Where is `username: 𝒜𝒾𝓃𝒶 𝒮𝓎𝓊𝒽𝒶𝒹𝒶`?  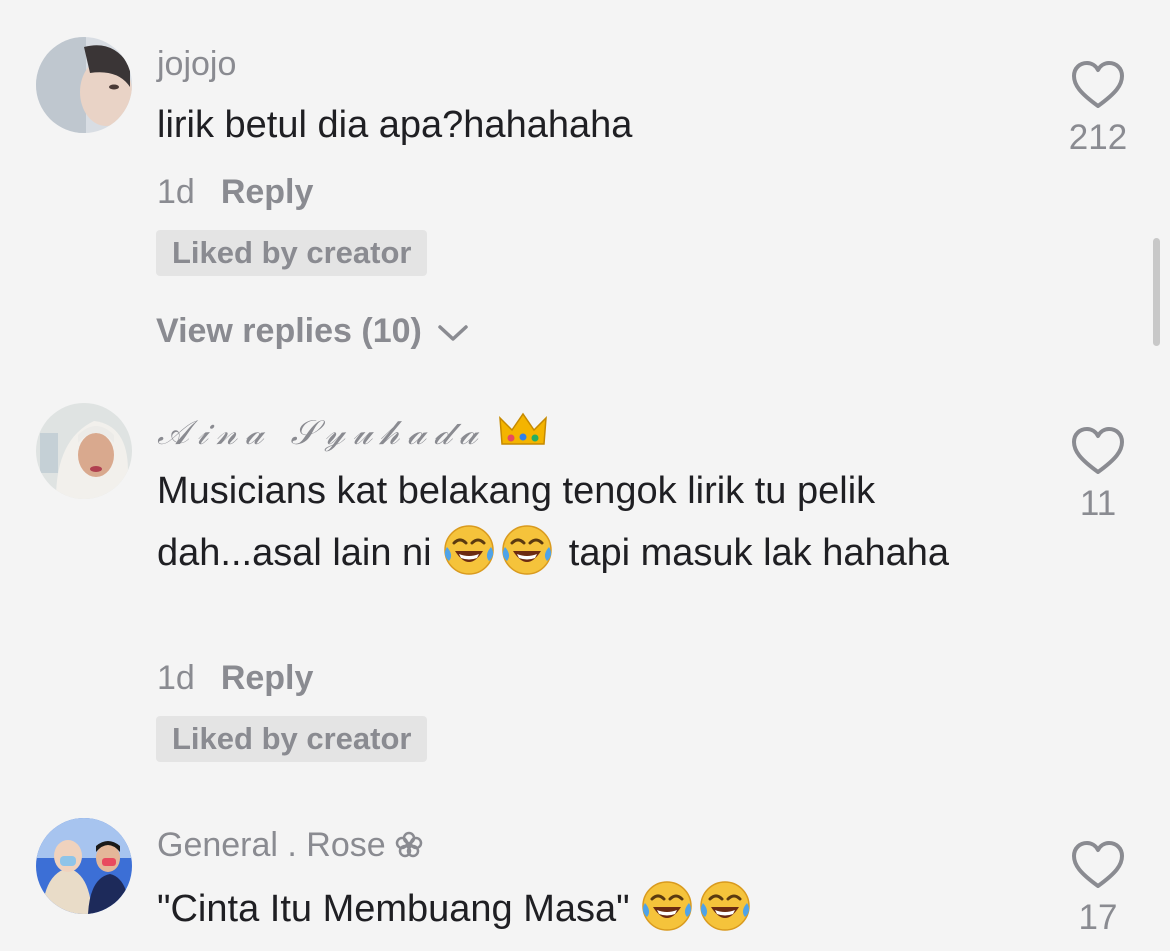
username: 𝒜𝒾𝓃𝒶 𝒮𝓎𝓊𝒽𝒶𝒹𝒶 is located at coordinates (352, 434).